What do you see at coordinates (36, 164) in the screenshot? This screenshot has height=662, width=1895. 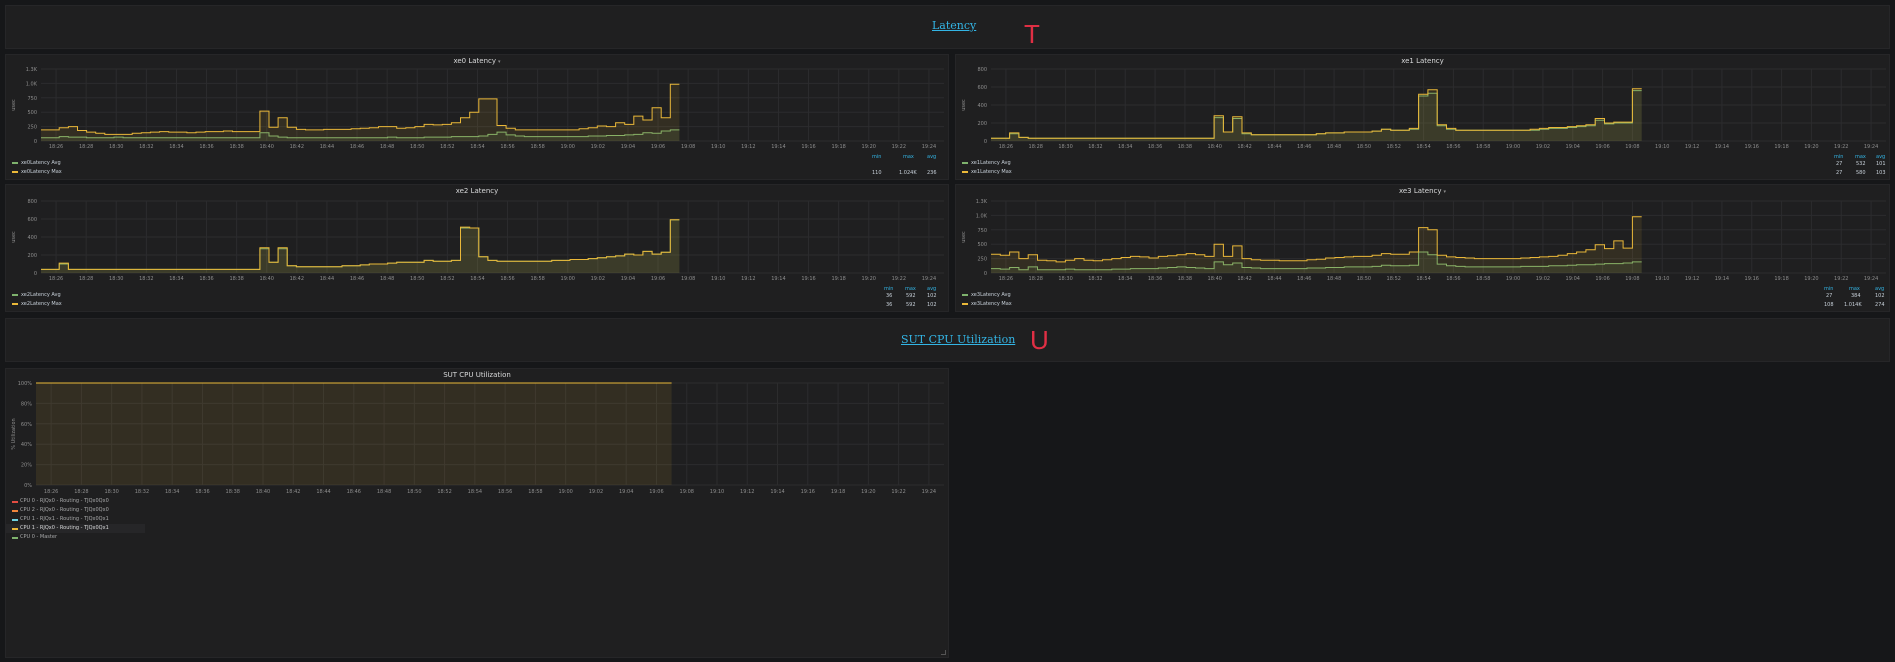 I see `legend-item: xe0Latency Avg` at bounding box center [36, 164].